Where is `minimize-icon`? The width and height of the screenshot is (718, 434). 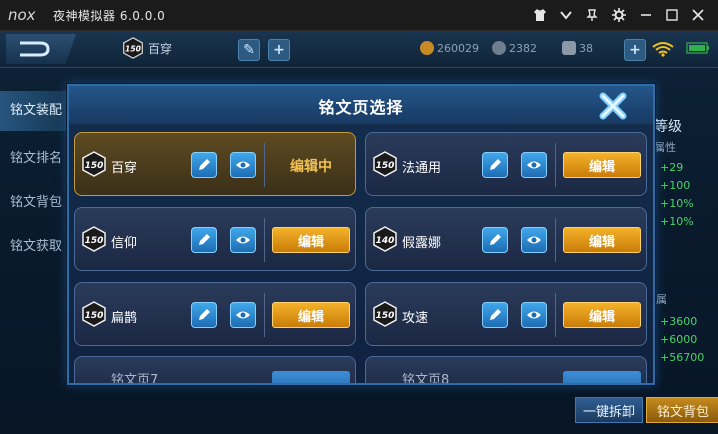 minimize-icon is located at coordinates (646, 15).